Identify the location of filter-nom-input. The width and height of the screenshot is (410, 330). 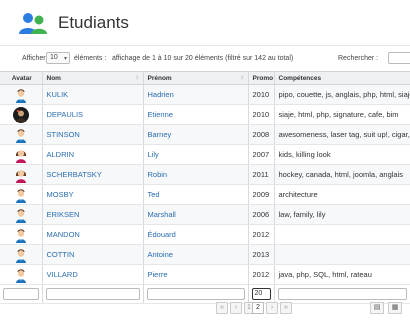
(92, 294).